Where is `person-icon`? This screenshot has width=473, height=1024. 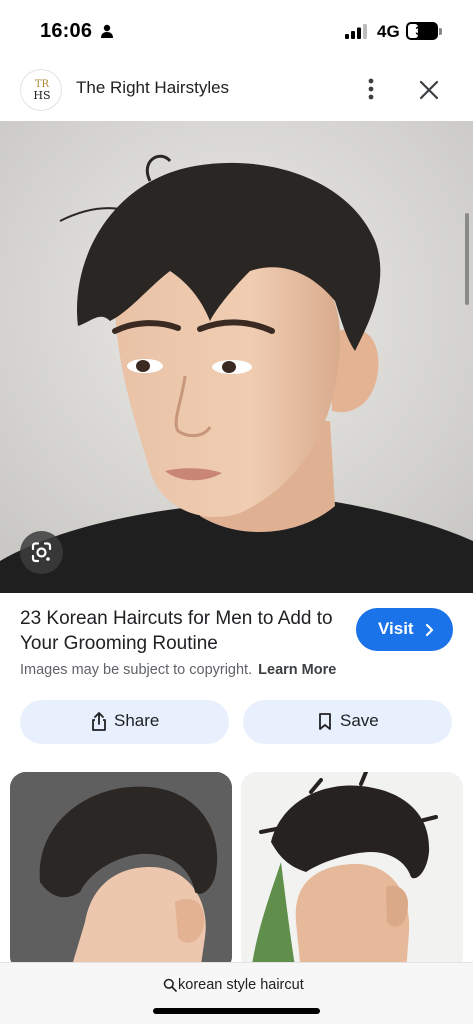
person-icon is located at coordinates (107, 31).